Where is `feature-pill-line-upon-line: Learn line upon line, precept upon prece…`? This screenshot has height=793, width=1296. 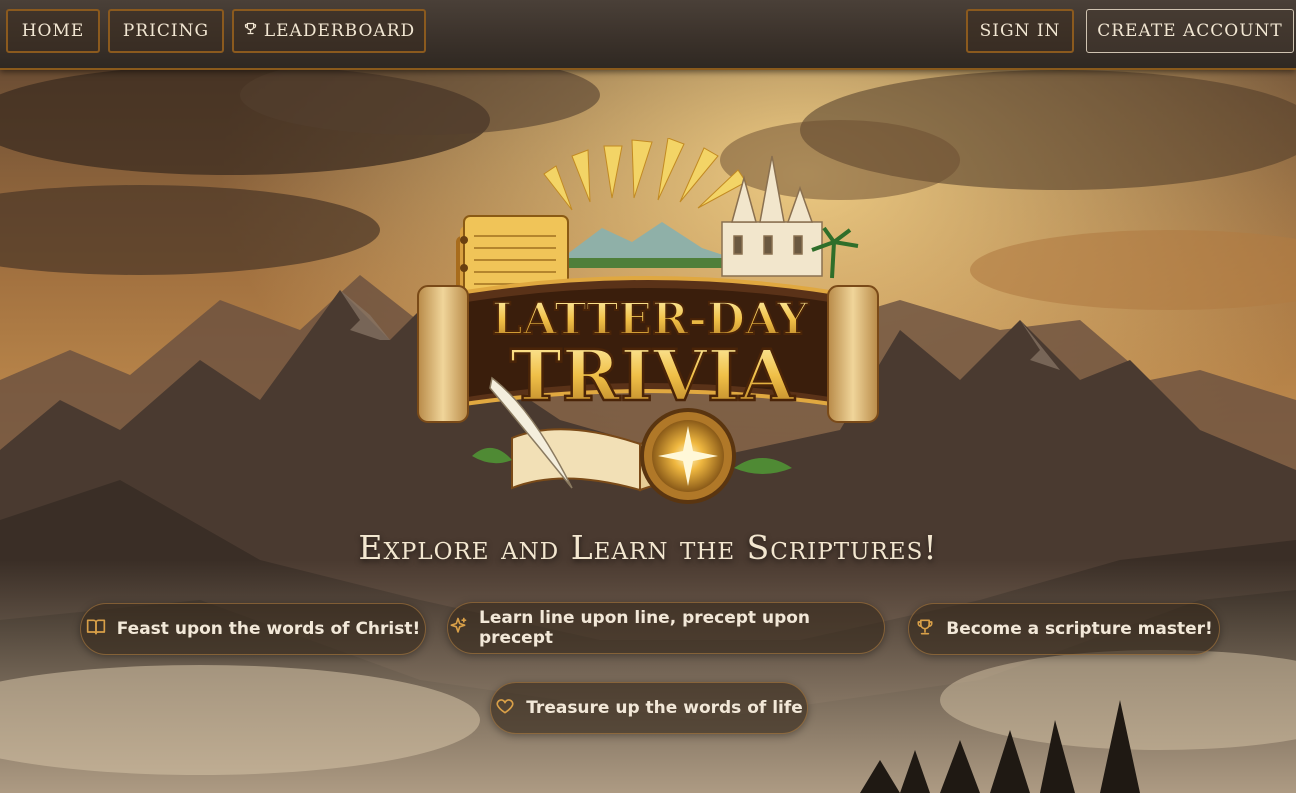 feature-pill-line-upon-line: Learn line upon line, precept upon prece… is located at coordinates (666, 628).